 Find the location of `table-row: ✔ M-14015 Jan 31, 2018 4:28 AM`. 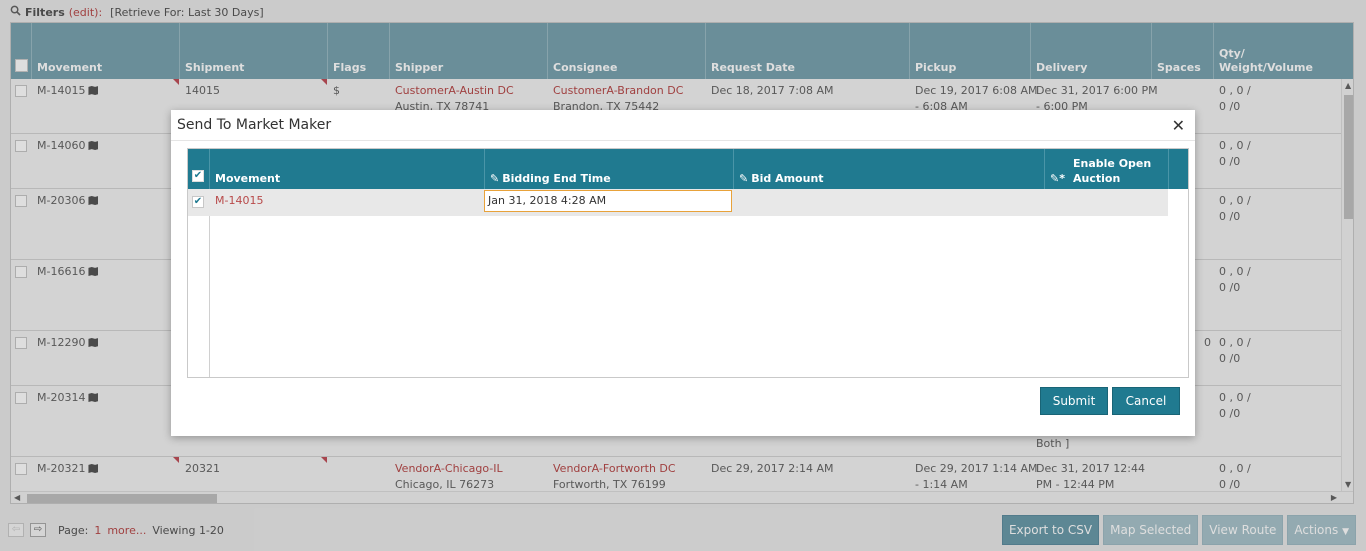

table-row: ✔ M-14015 Jan 31, 2018 4:28 AM is located at coordinates (678, 202).